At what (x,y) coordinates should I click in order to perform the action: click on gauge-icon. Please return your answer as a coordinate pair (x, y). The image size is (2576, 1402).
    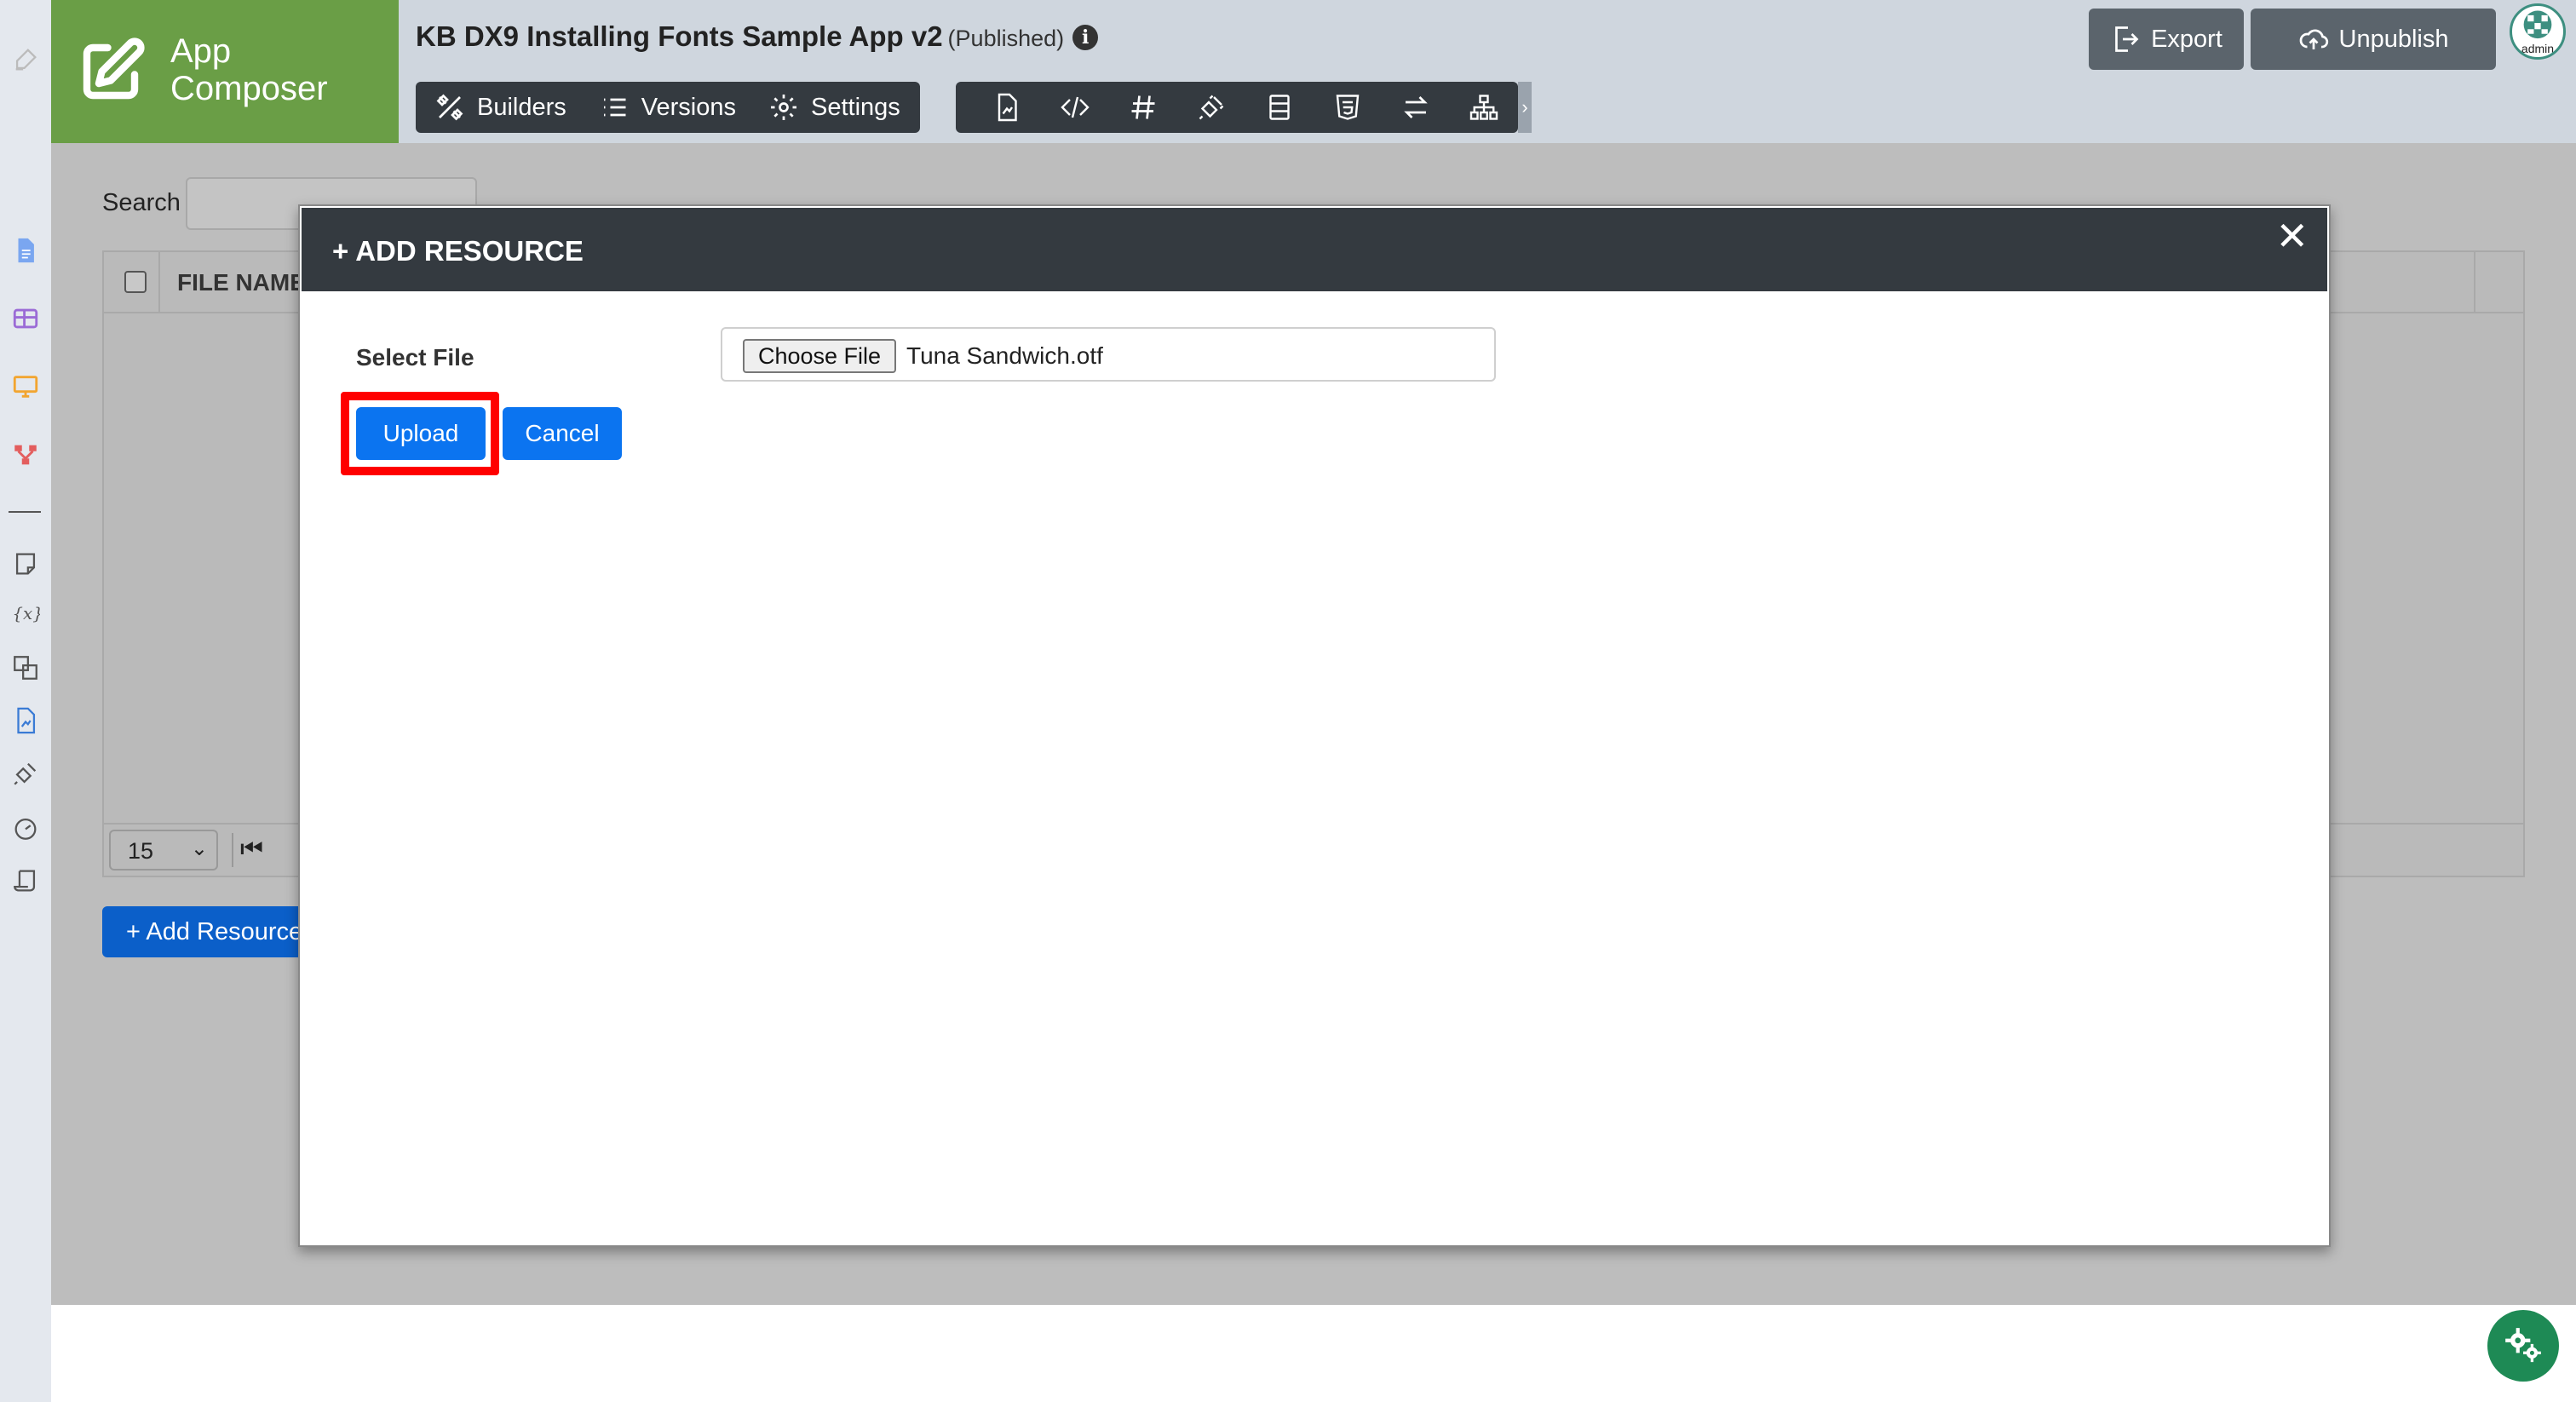
    Looking at the image, I should click on (26, 828).